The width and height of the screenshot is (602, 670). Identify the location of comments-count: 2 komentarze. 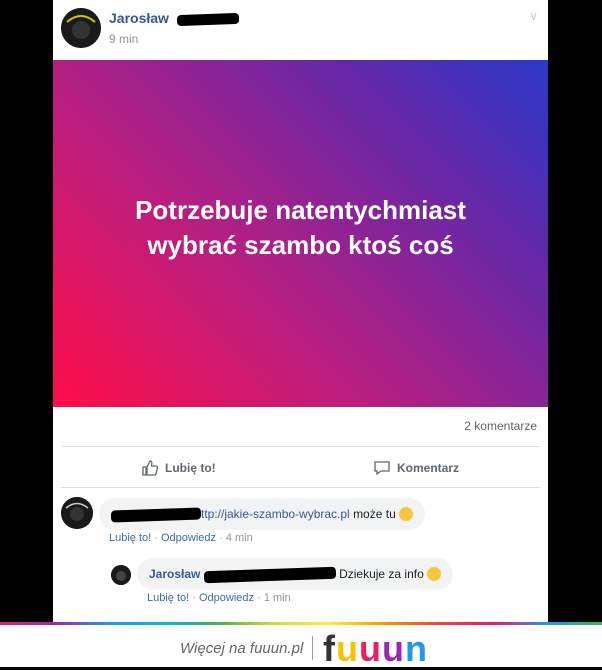
(500, 426).